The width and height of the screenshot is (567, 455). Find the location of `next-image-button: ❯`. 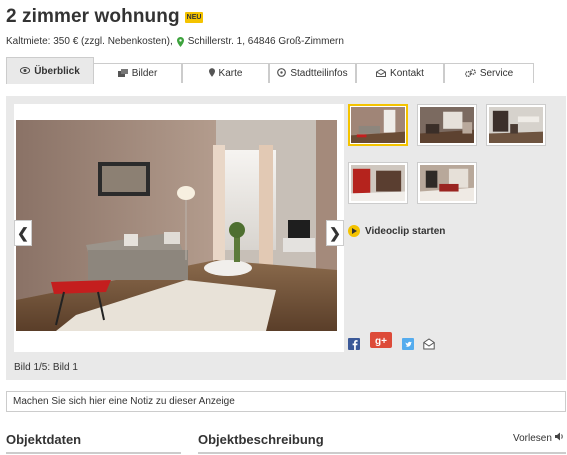

next-image-button: ❯ is located at coordinates (335, 233).